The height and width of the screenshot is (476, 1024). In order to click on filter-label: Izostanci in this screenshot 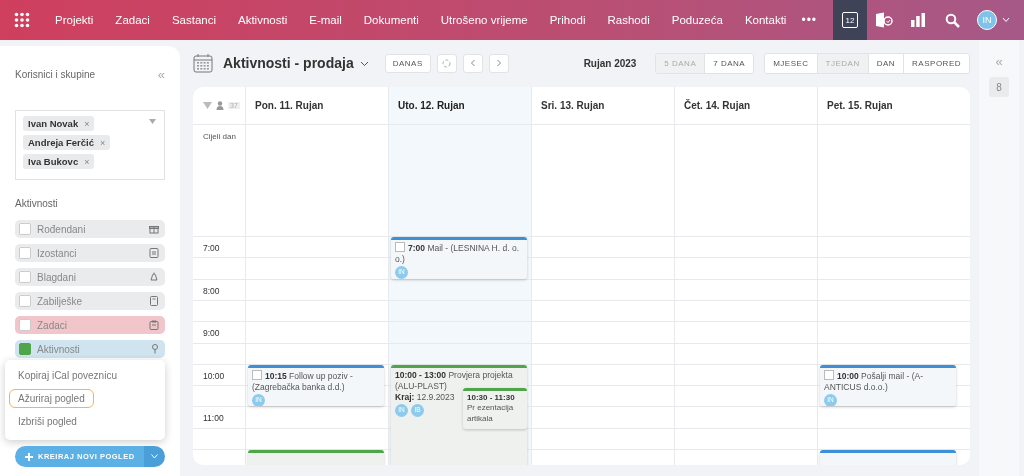, I will do `click(57, 253)`.